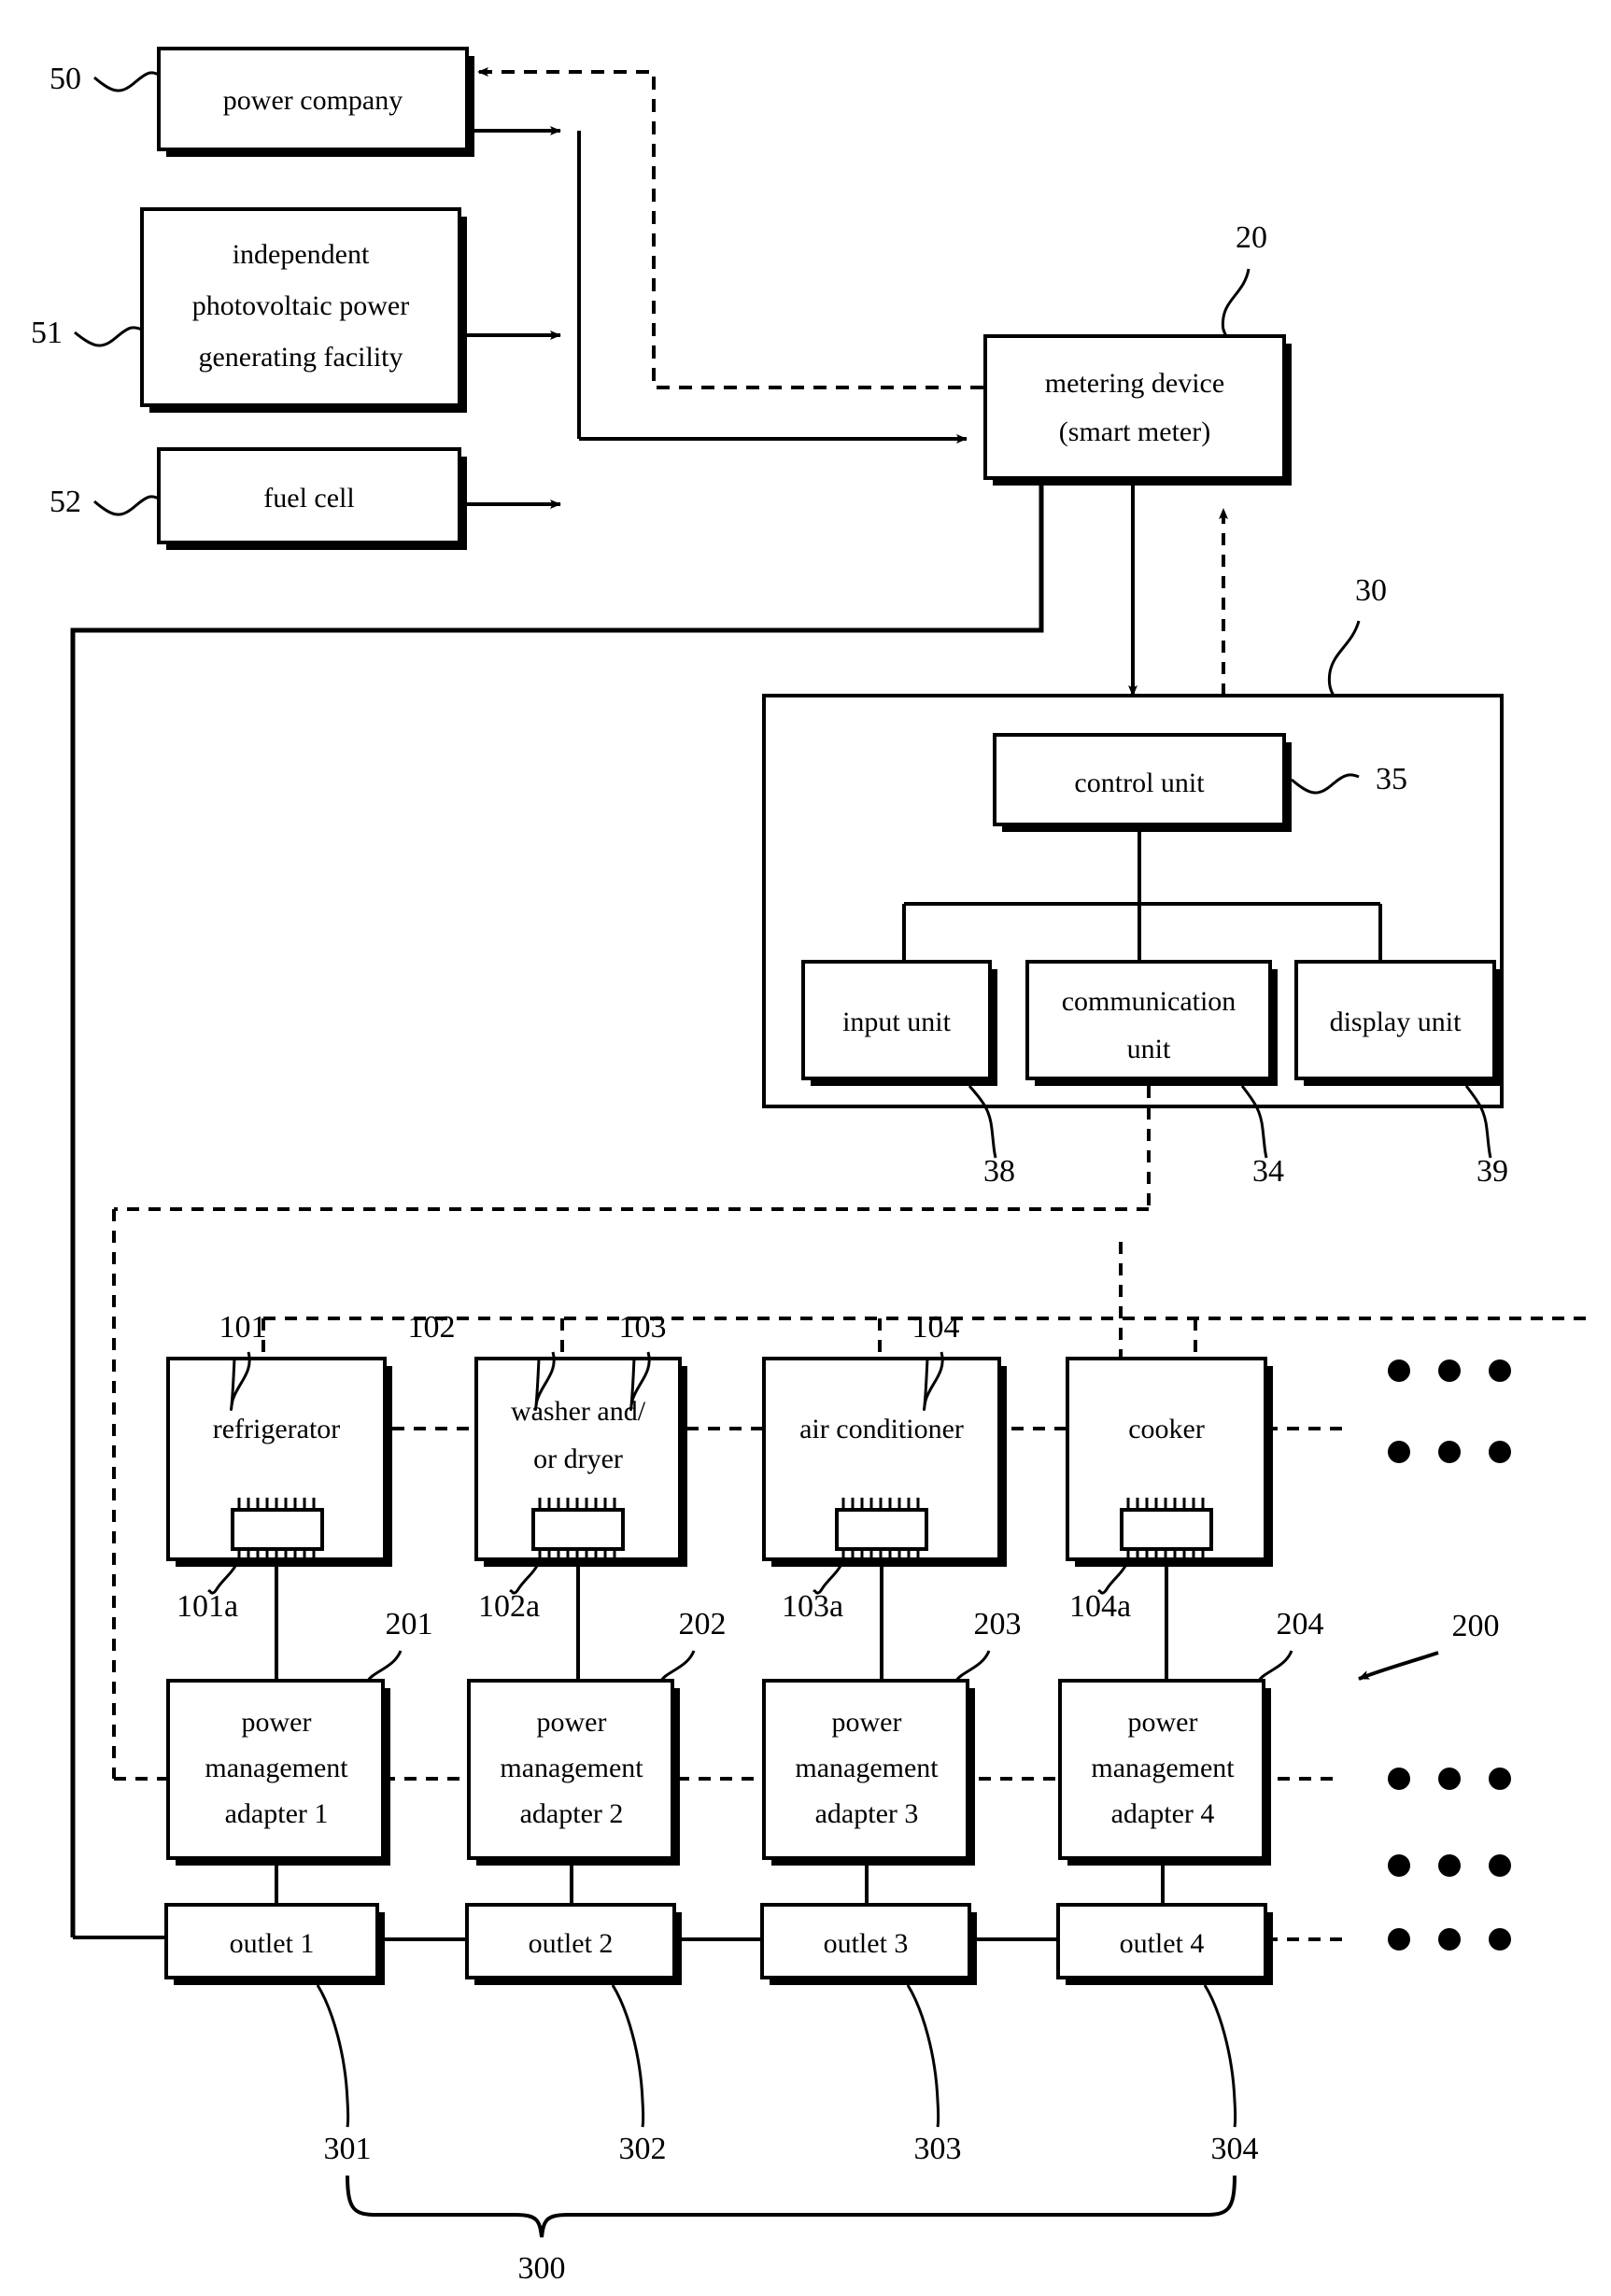 This screenshot has height=2296, width=1611. I want to click on power-bus, so click(713, 318).